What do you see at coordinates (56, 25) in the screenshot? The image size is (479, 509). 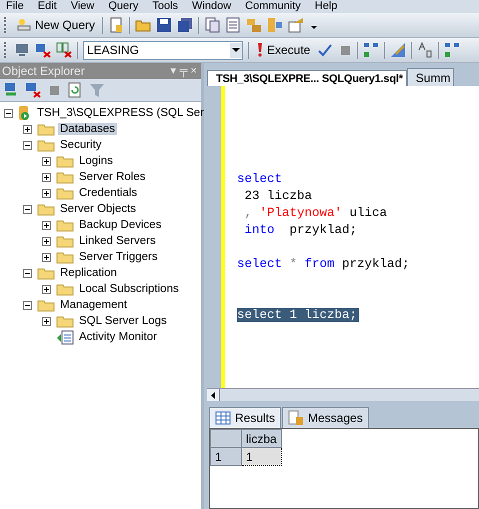 I see `new-query-button: New Query` at bounding box center [56, 25].